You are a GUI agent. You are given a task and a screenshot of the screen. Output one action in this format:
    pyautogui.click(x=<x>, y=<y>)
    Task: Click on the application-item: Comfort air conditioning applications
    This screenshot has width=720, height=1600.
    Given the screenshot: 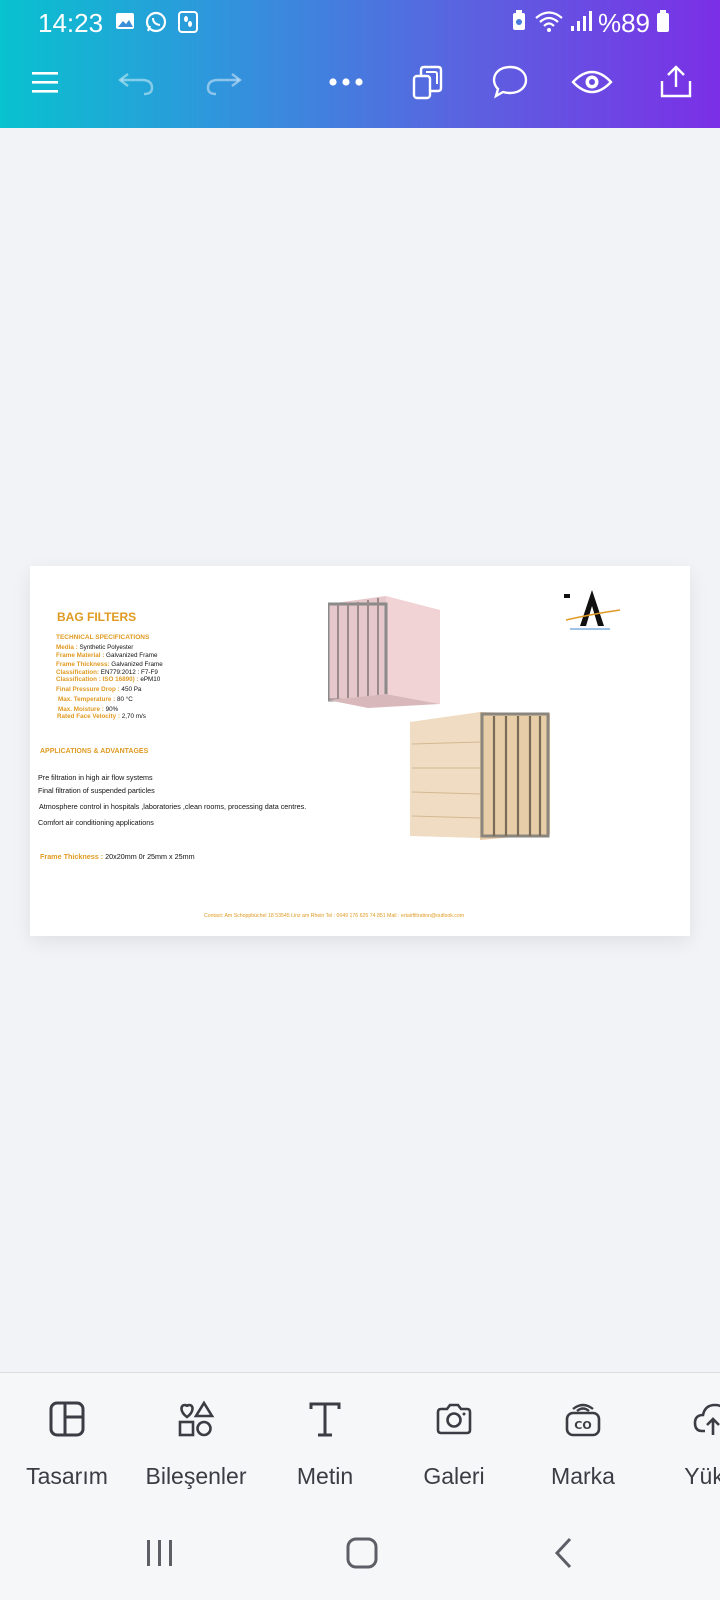 What is the action you would take?
    pyautogui.click(x=96, y=822)
    